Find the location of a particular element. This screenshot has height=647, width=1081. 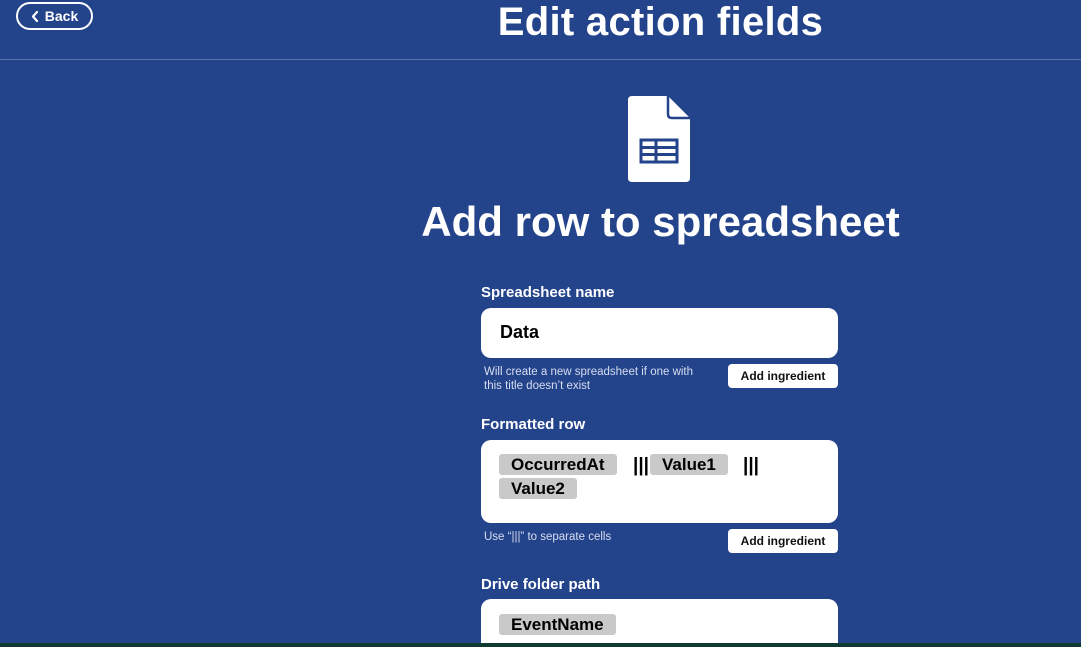

bottom-edge-strip is located at coordinates (540, 645).